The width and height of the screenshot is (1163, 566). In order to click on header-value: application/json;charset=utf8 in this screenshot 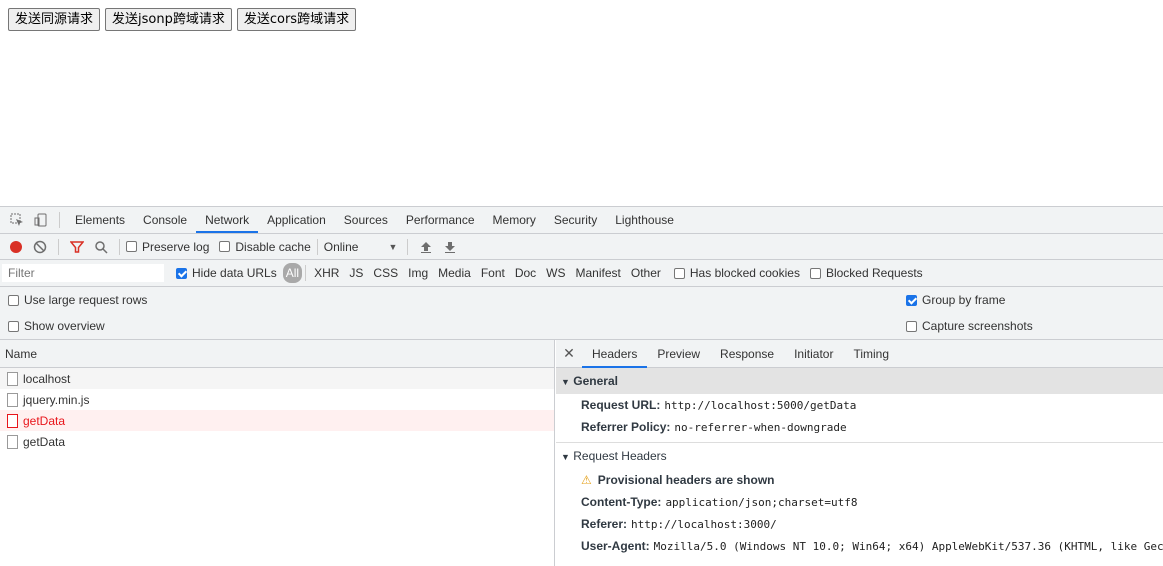, I will do `click(761, 502)`.